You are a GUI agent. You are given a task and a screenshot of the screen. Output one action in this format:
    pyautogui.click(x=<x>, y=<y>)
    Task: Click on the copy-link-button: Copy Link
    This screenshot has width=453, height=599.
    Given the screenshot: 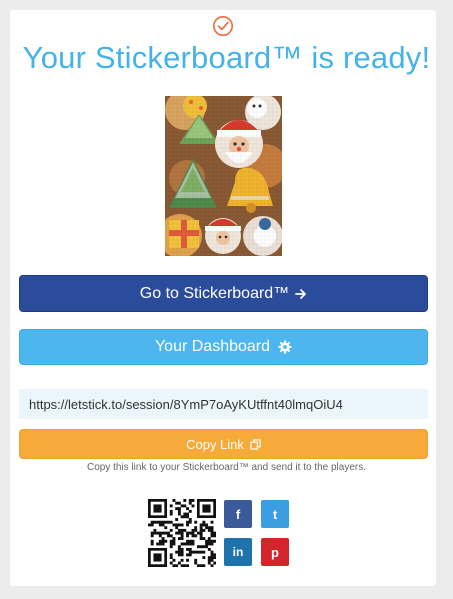 What is the action you would take?
    pyautogui.click(x=223, y=444)
    